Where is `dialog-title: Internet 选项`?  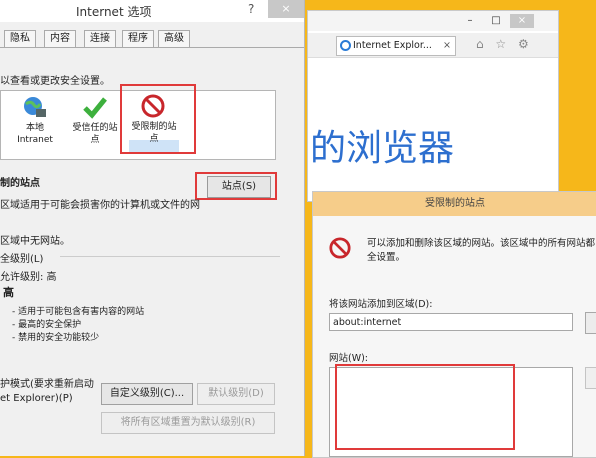
dialog-title: Internet 选项 is located at coordinates (114, 12).